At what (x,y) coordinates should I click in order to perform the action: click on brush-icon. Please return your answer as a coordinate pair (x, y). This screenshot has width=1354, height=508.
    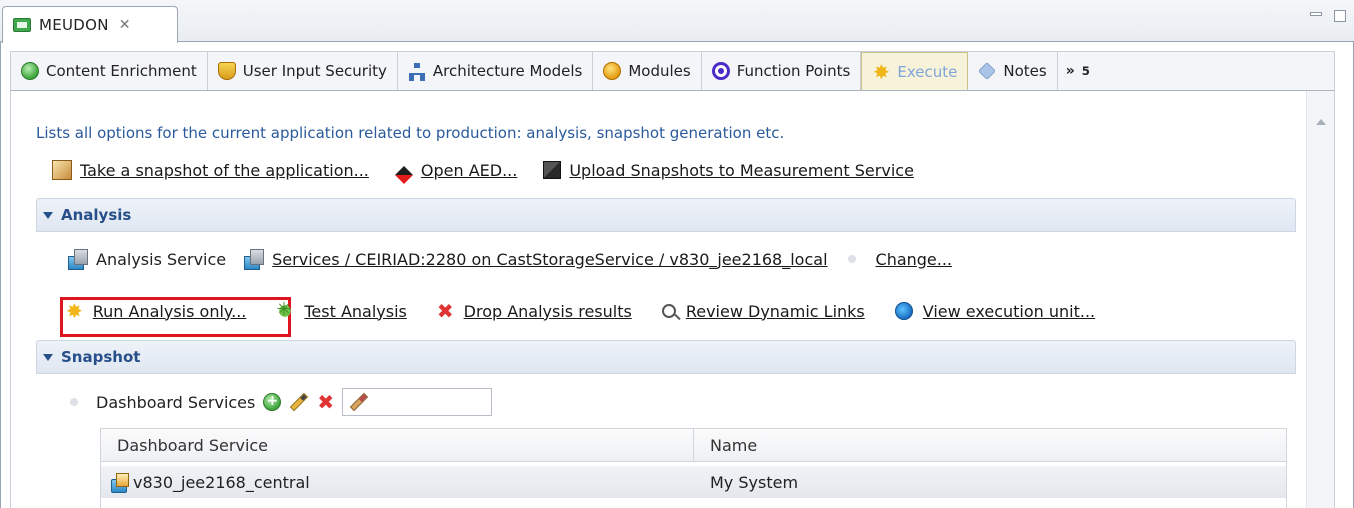
    Looking at the image, I should click on (359, 402).